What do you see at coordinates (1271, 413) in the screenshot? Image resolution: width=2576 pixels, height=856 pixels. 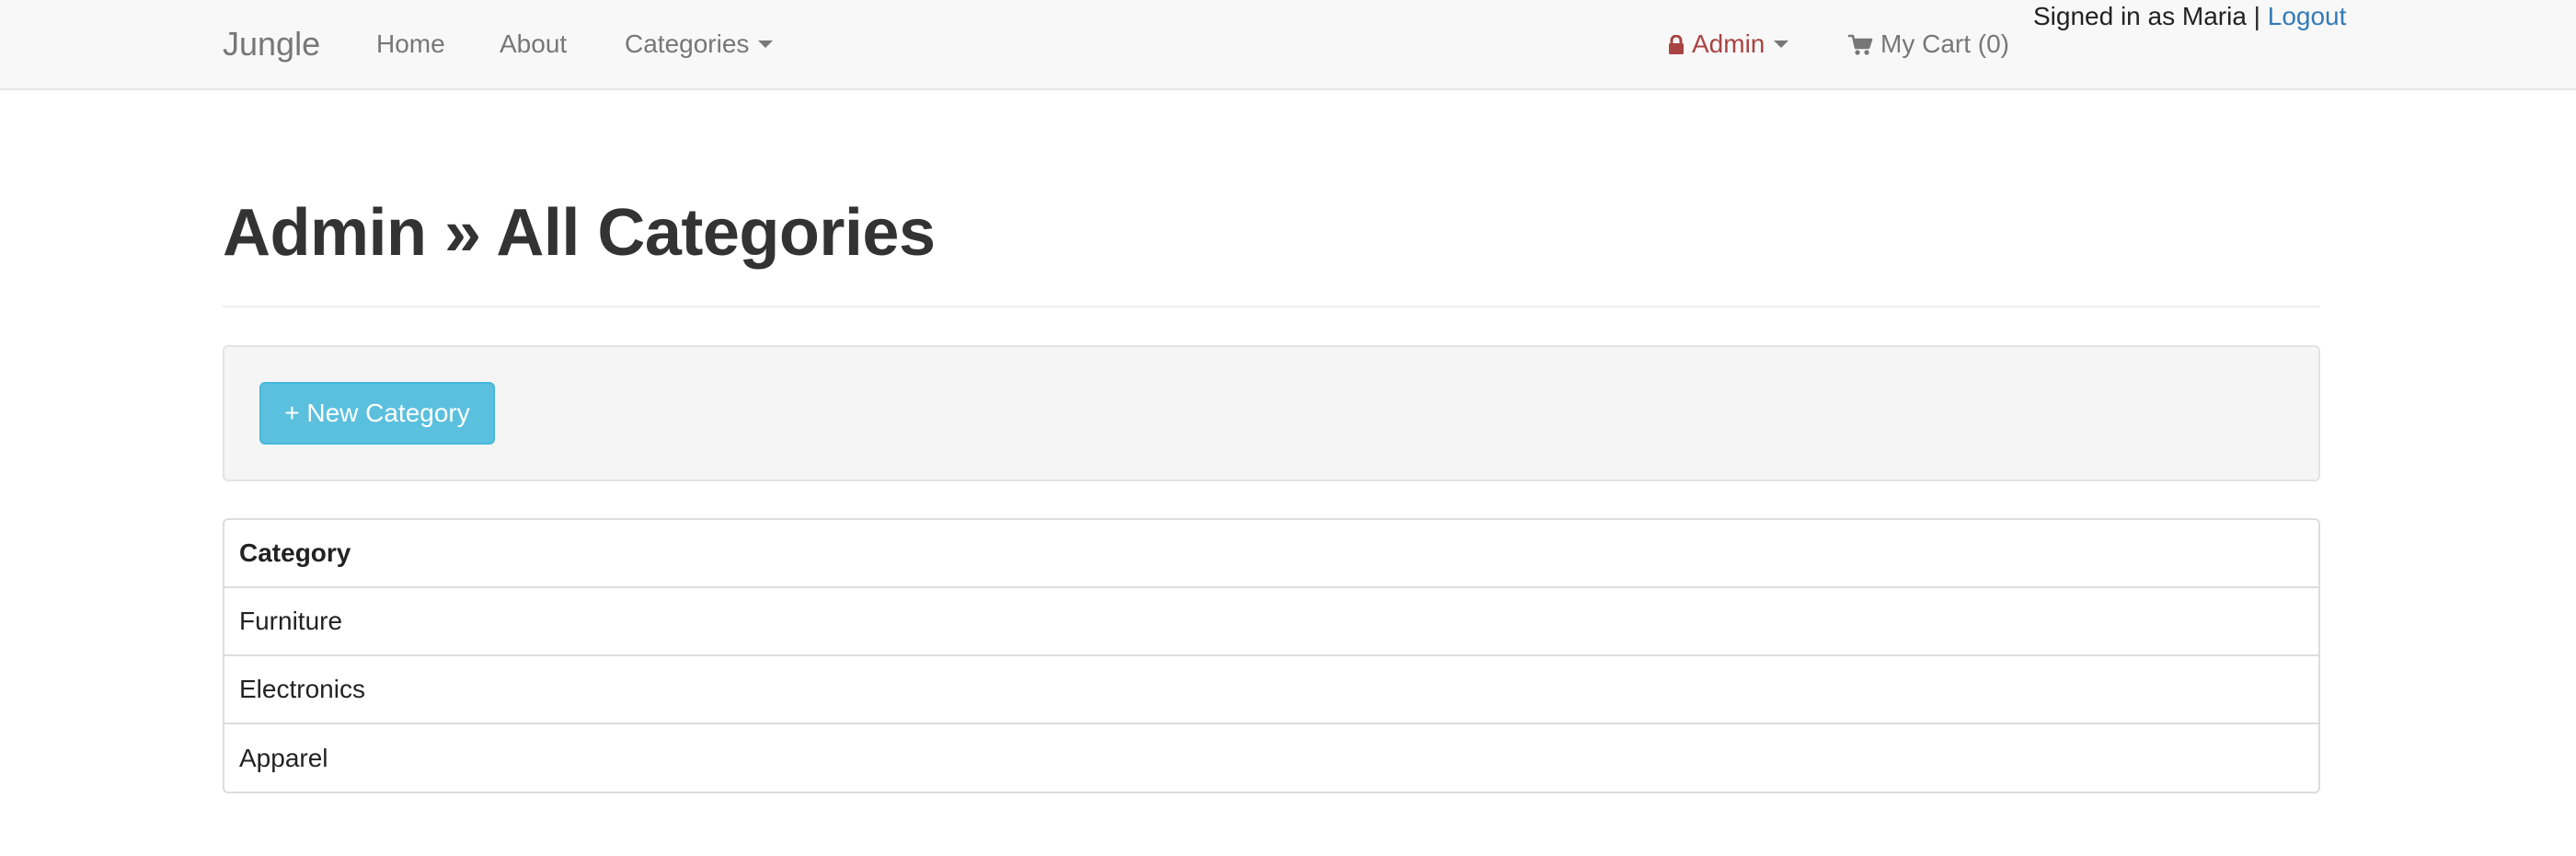 I see `actions-panel: + New Category` at bounding box center [1271, 413].